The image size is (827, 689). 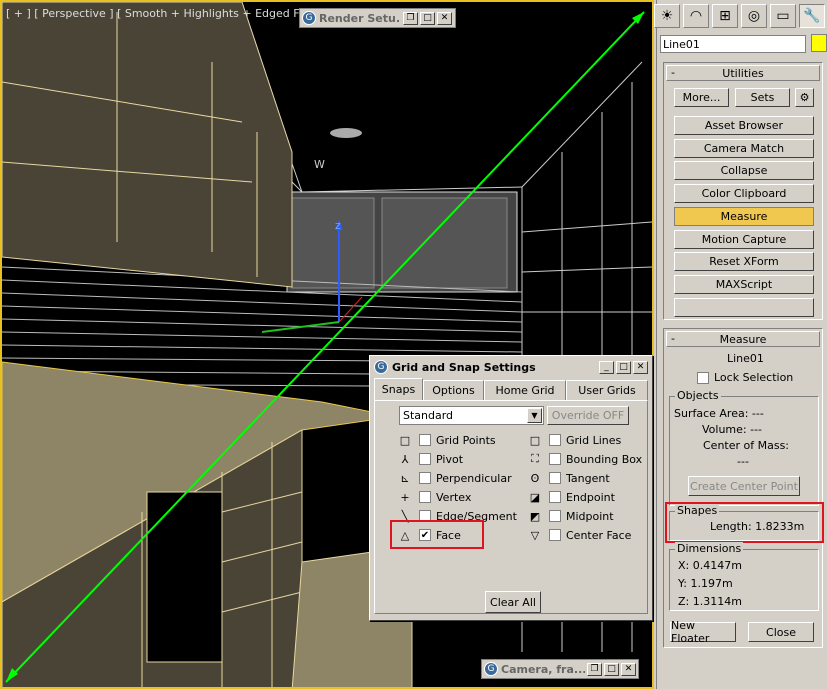 I want to click on new-floater-button: New Floater, so click(x=703, y=632).